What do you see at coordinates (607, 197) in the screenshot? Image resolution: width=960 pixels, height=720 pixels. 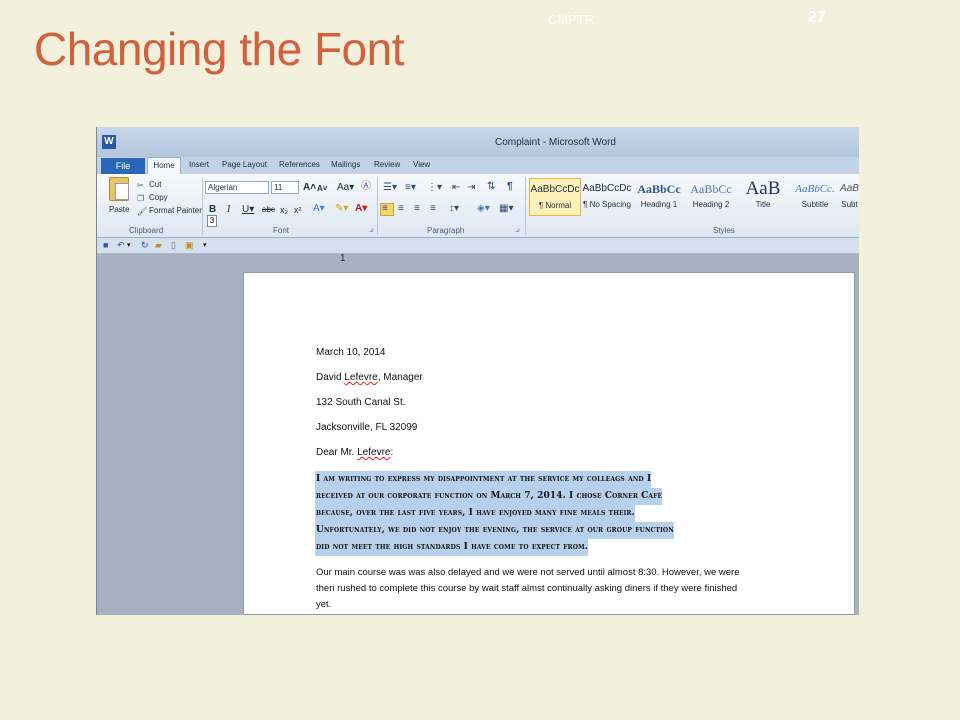 I see `style-no-spacing: AaBbCcDc ¶ No Spacing` at bounding box center [607, 197].